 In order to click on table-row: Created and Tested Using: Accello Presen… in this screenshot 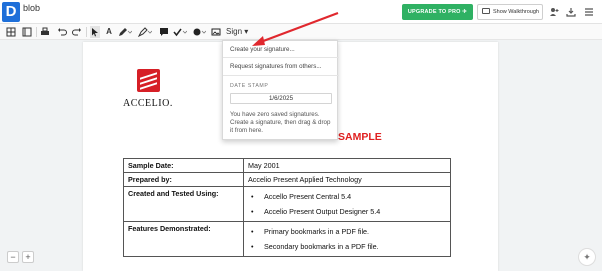, I will do `click(287, 204)`.